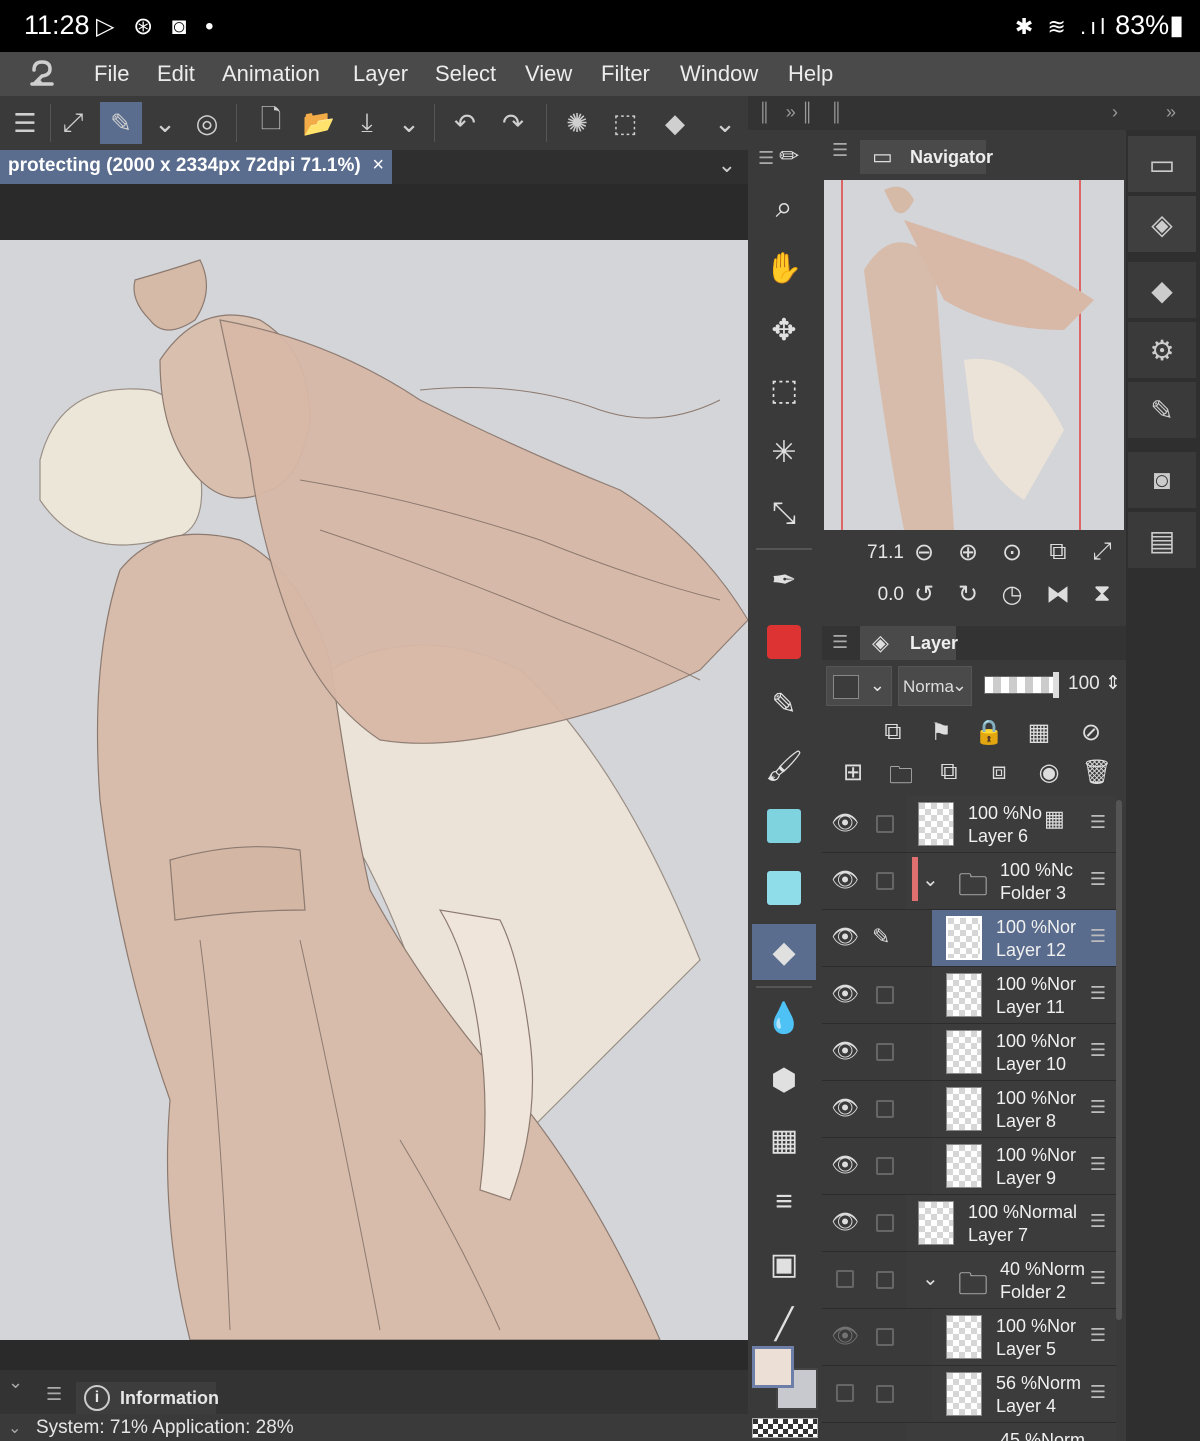 The height and width of the screenshot is (1441, 1200). What do you see at coordinates (949, 775) in the screenshot?
I see `transfer-down-icon: ⧉` at bounding box center [949, 775].